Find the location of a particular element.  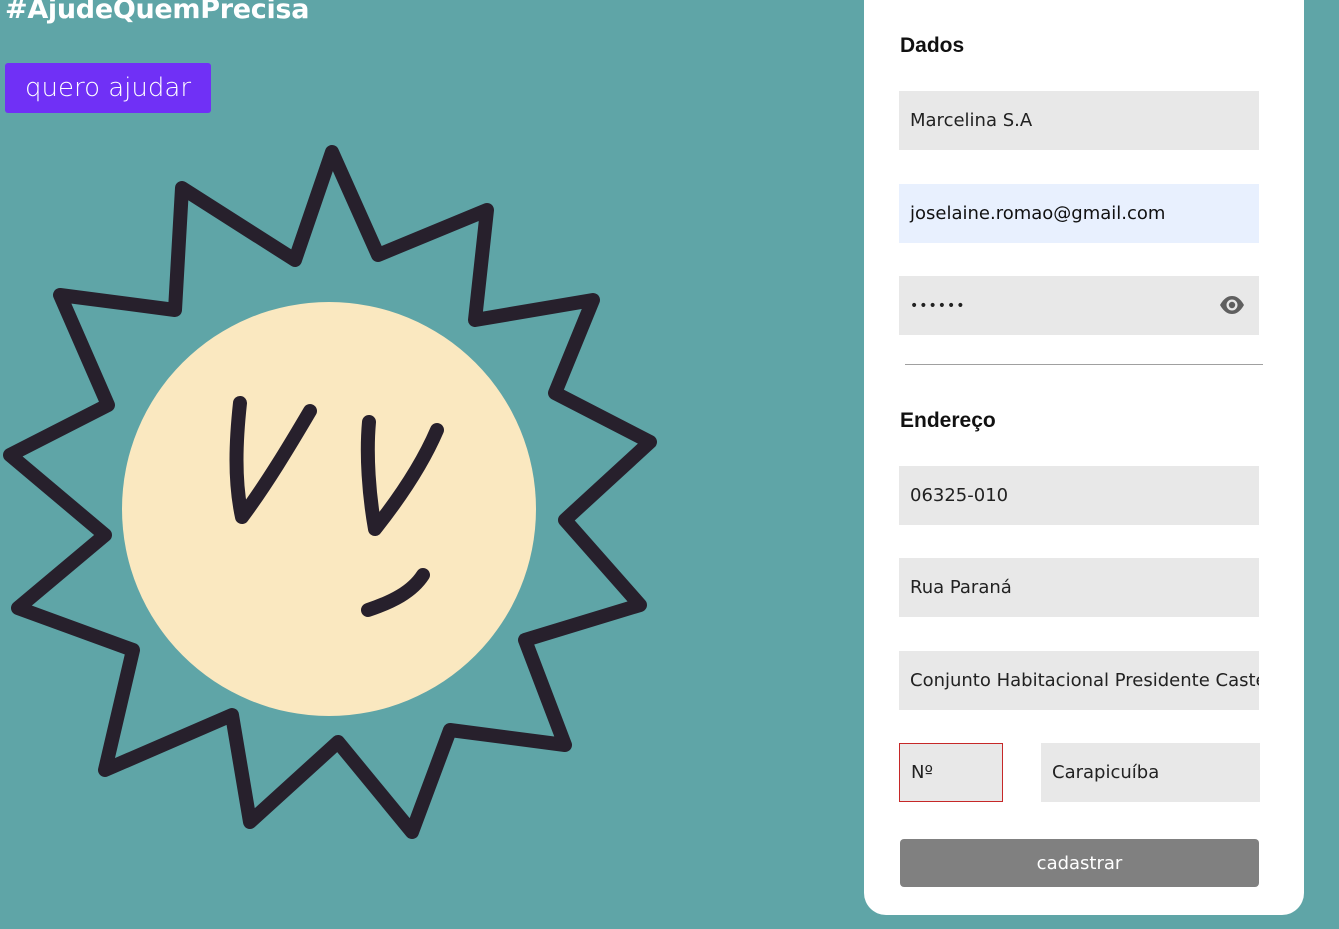

name-input-value: Marcelina S.A is located at coordinates (971, 120).